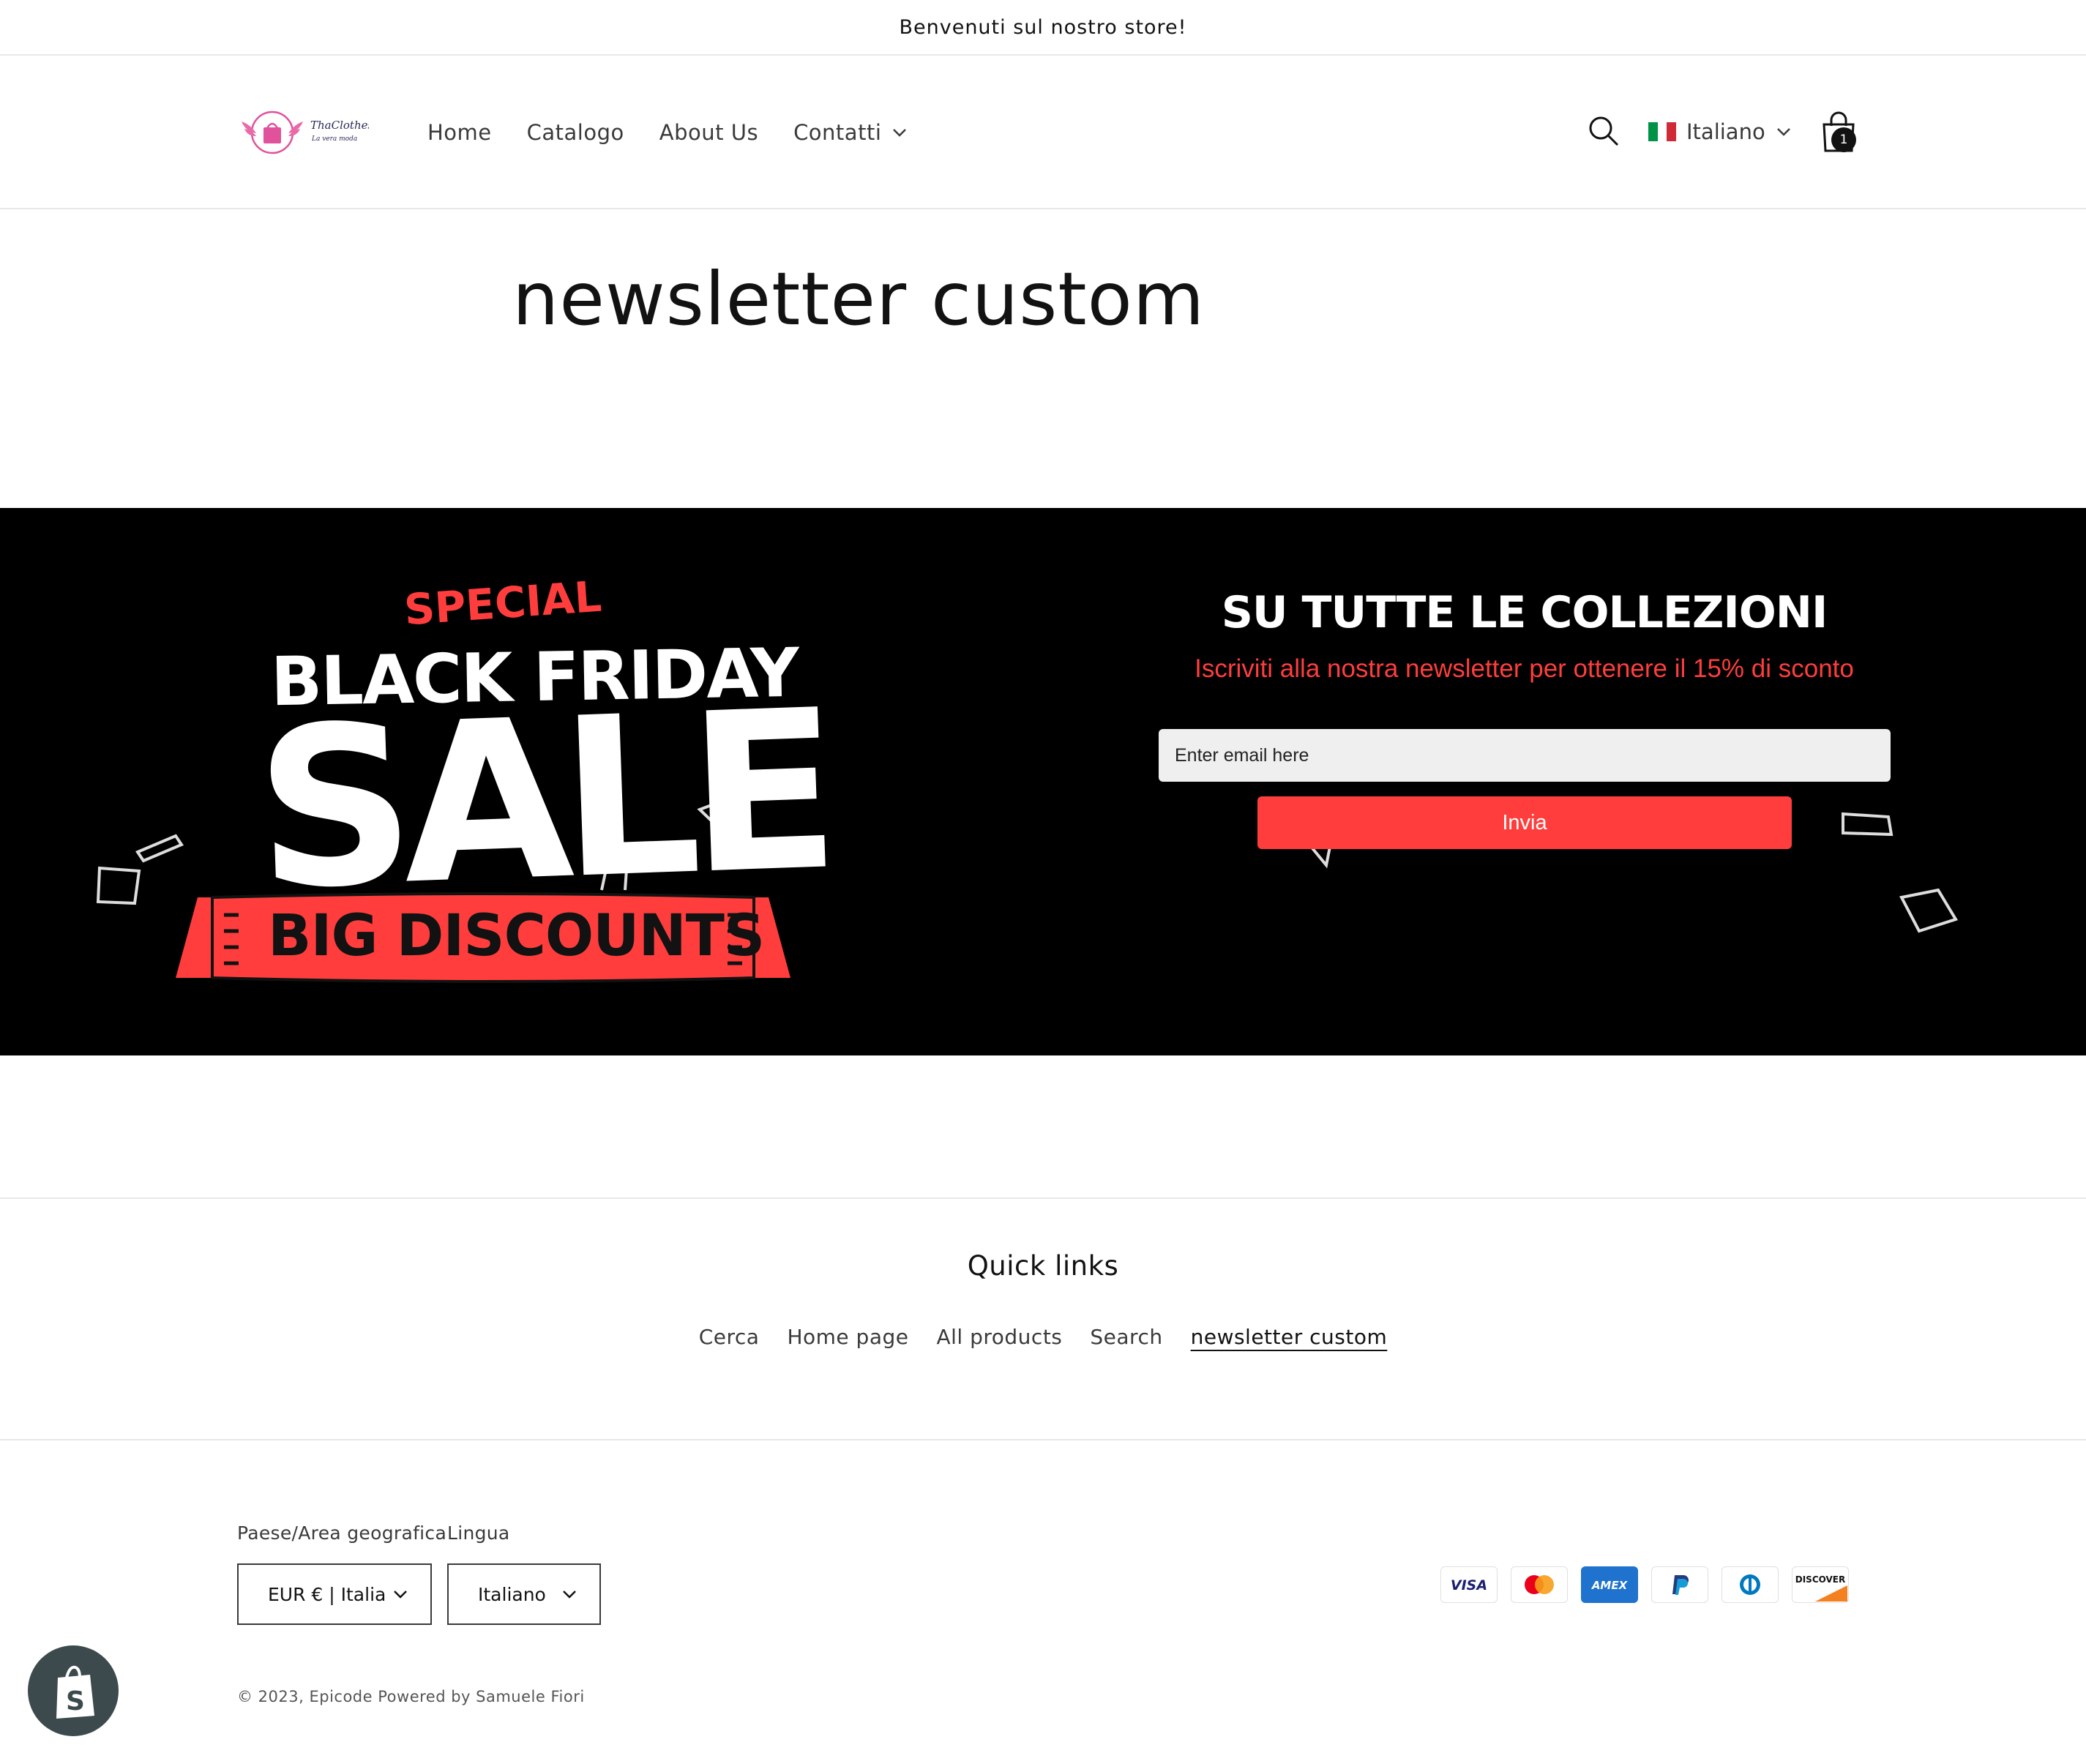  Describe the element at coordinates (1539, 1584) in the screenshot. I see `mastercard-icon` at that location.